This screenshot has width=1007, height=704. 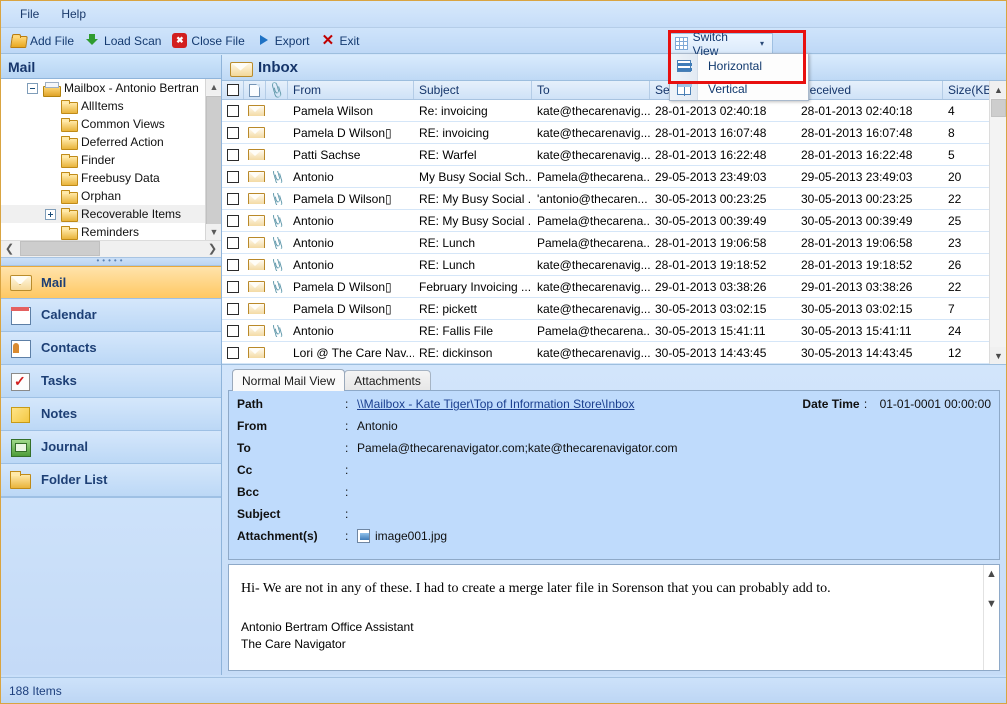 What do you see at coordinates (20, 381) in the screenshot?
I see `tasks-icon` at bounding box center [20, 381].